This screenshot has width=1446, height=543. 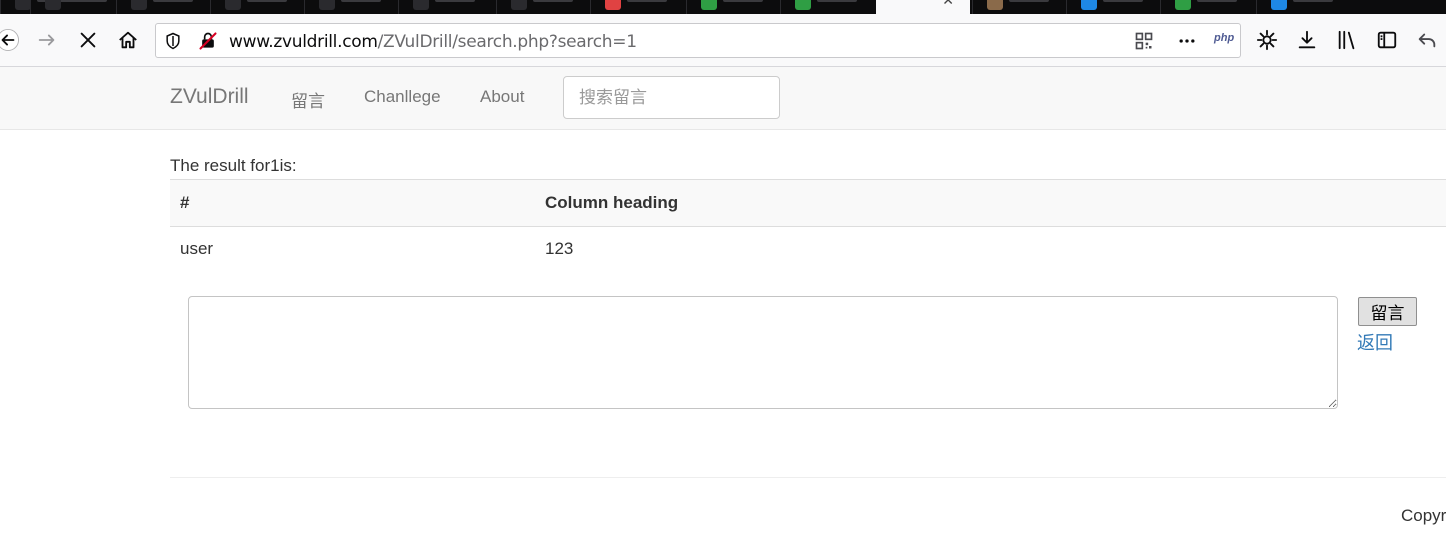 I want to click on extension-button, so click(x=1267, y=40).